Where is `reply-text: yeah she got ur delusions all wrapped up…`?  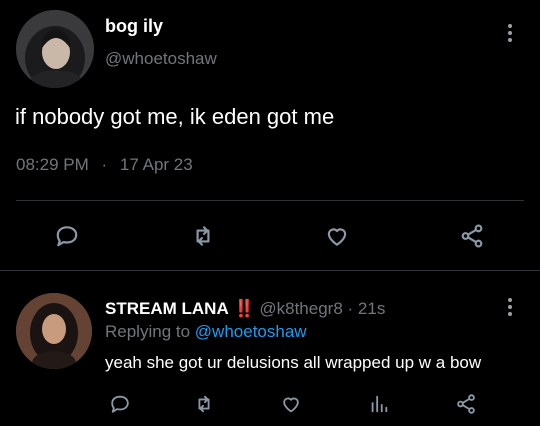 reply-text: yeah she got ur delusions all wrapped up… is located at coordinates (293, 362).